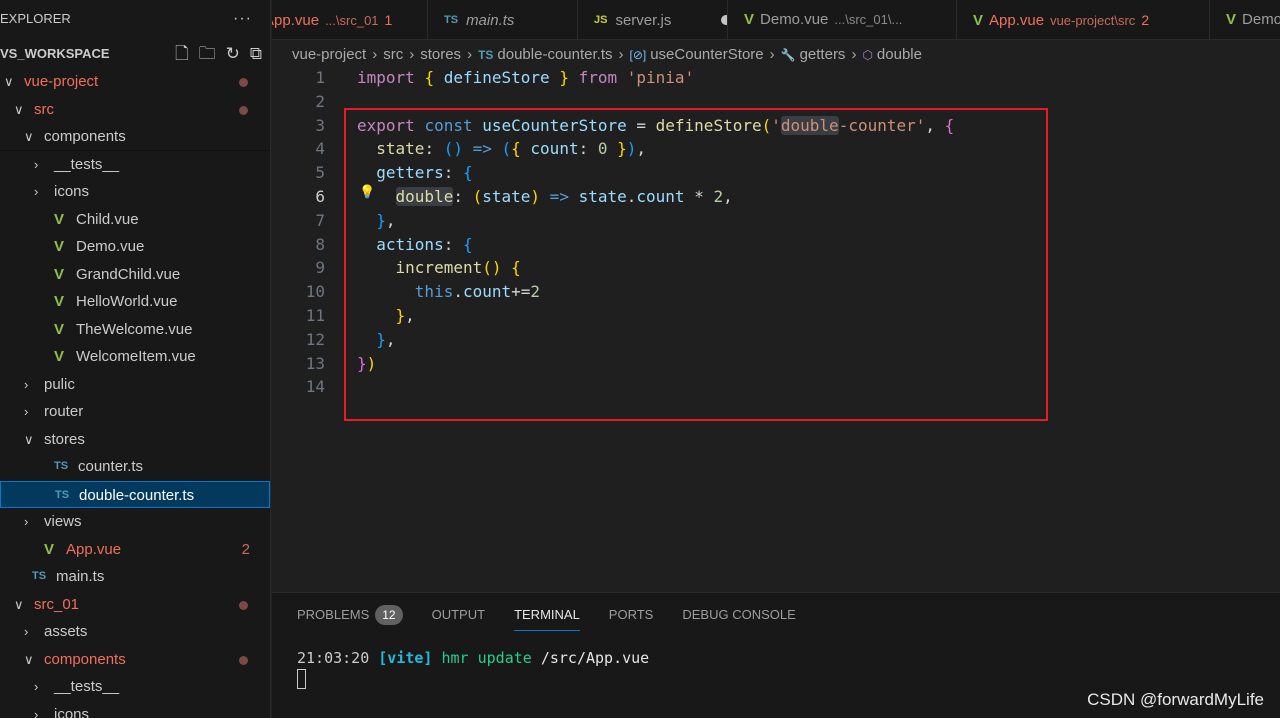 The image size is (1280, 718). What do you see at coordinates (127, 301) in the screenshot?
I see `tree-item-label: HelloWorld.vue` at bounding box center [127, 301].